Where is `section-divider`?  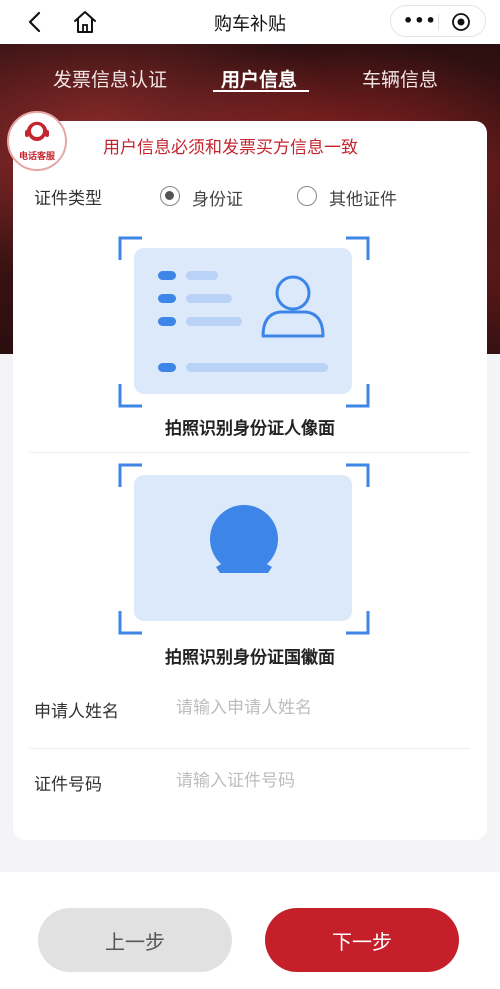
section-divider is located at coordinates (250, 452).